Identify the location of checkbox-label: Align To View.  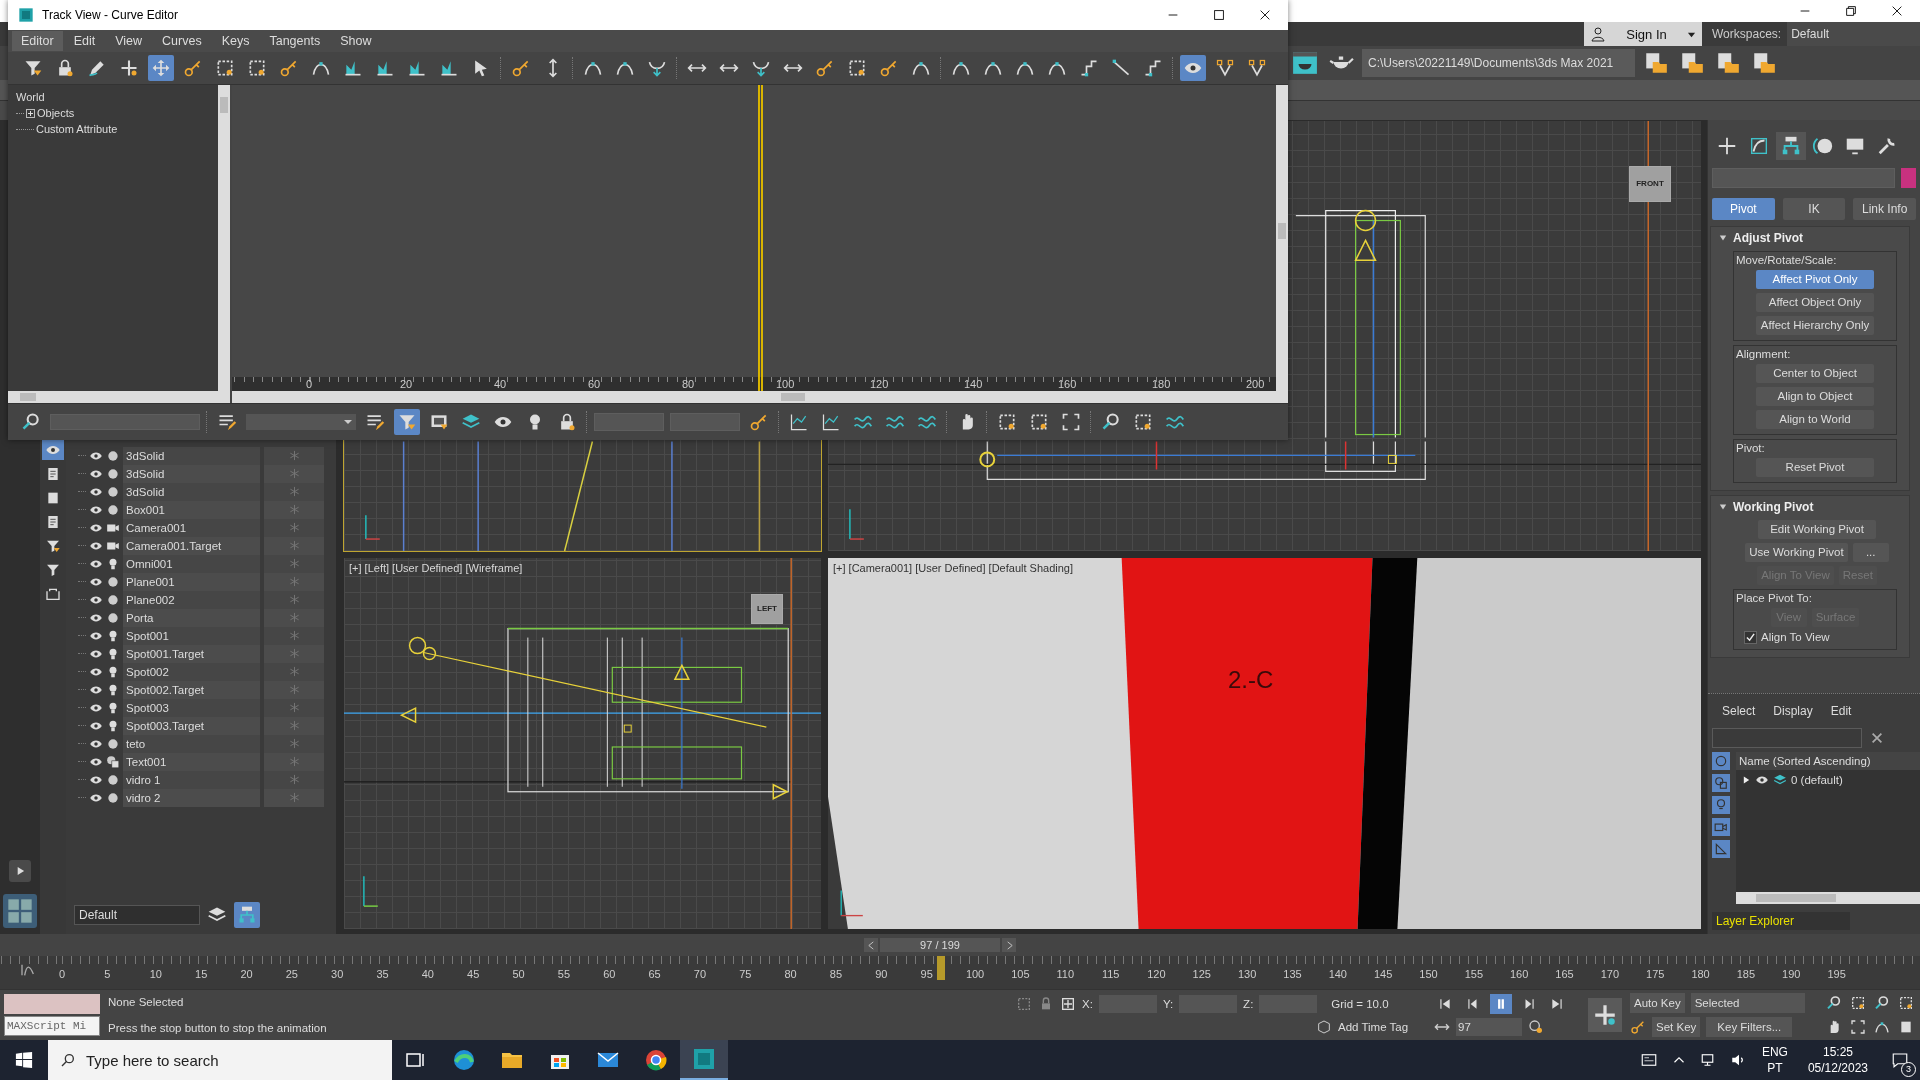
(1795, 637).